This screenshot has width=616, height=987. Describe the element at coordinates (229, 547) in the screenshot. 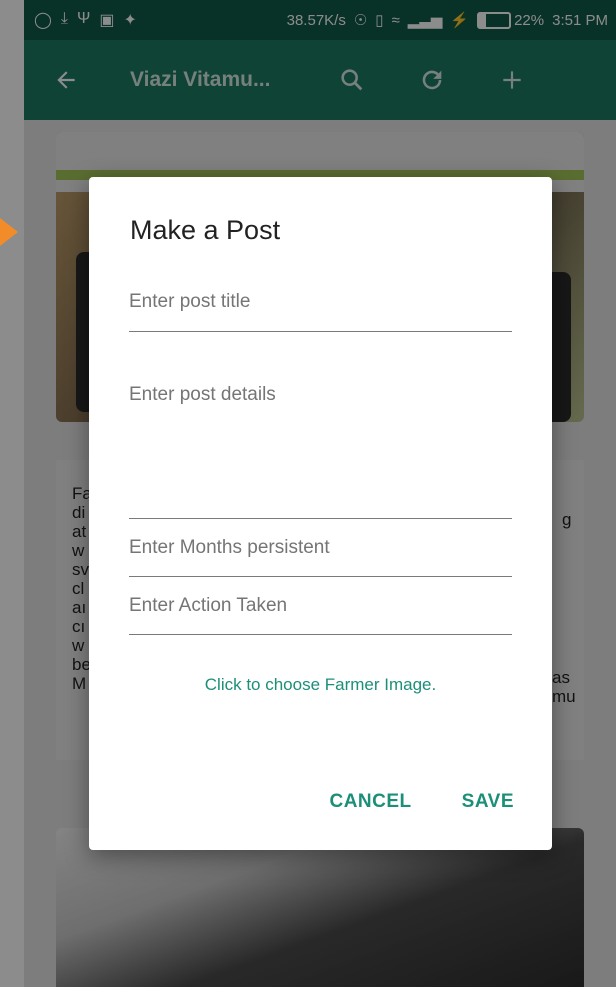

I see `months-persistent-placeholder: Enter Months persistent` at that location.